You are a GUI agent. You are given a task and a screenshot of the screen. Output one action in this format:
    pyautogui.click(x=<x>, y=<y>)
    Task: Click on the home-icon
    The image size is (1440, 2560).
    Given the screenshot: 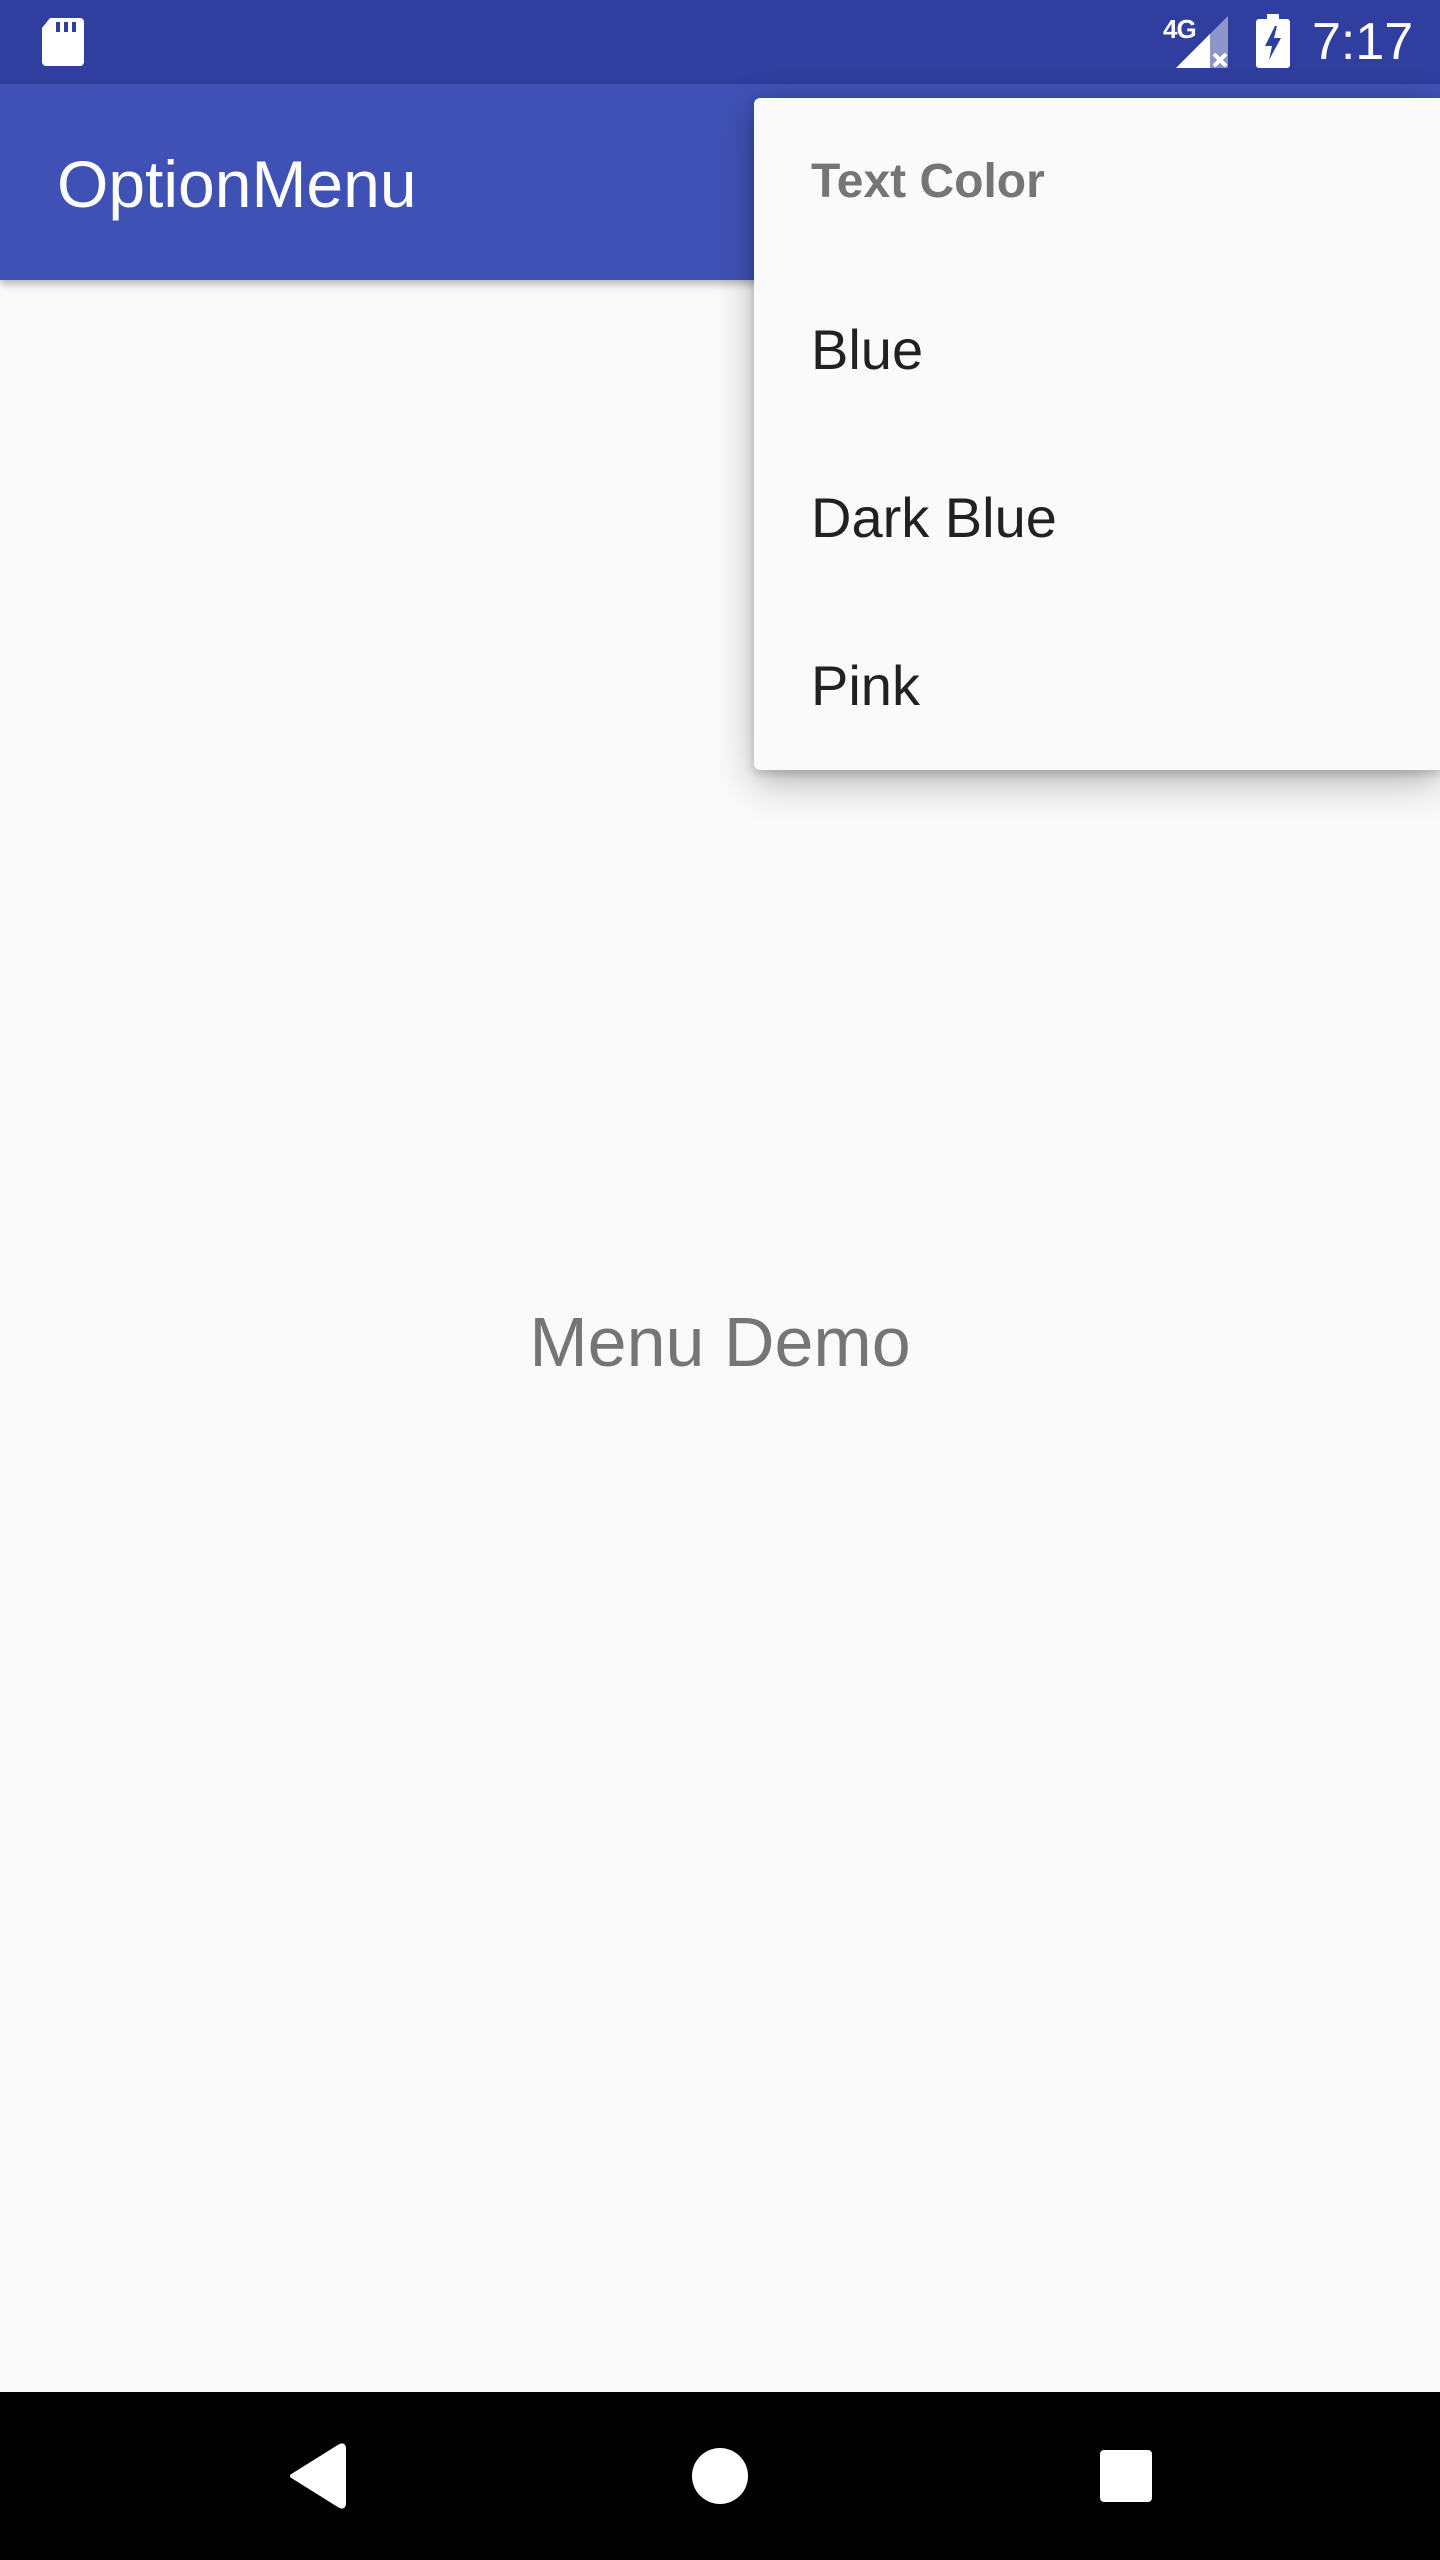 What is the action you would take?
    pyautogui.click(x=720, y=2476)
    